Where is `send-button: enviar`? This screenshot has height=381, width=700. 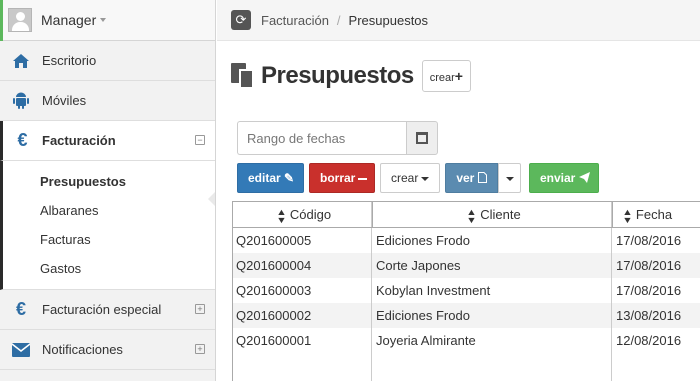 send-button: enviar is located at coordinates (564, 178).